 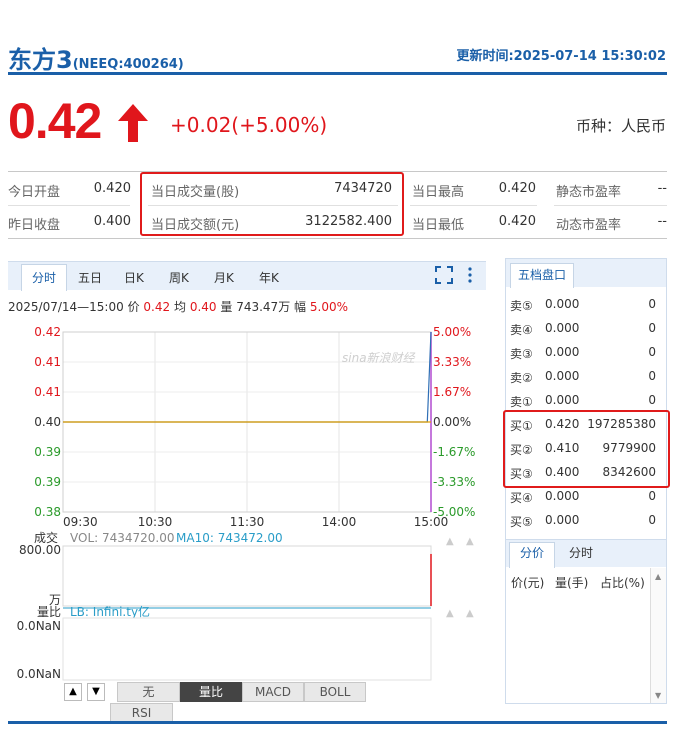 I want to click on column-volume: 量(手), so click(x=572, y=583).